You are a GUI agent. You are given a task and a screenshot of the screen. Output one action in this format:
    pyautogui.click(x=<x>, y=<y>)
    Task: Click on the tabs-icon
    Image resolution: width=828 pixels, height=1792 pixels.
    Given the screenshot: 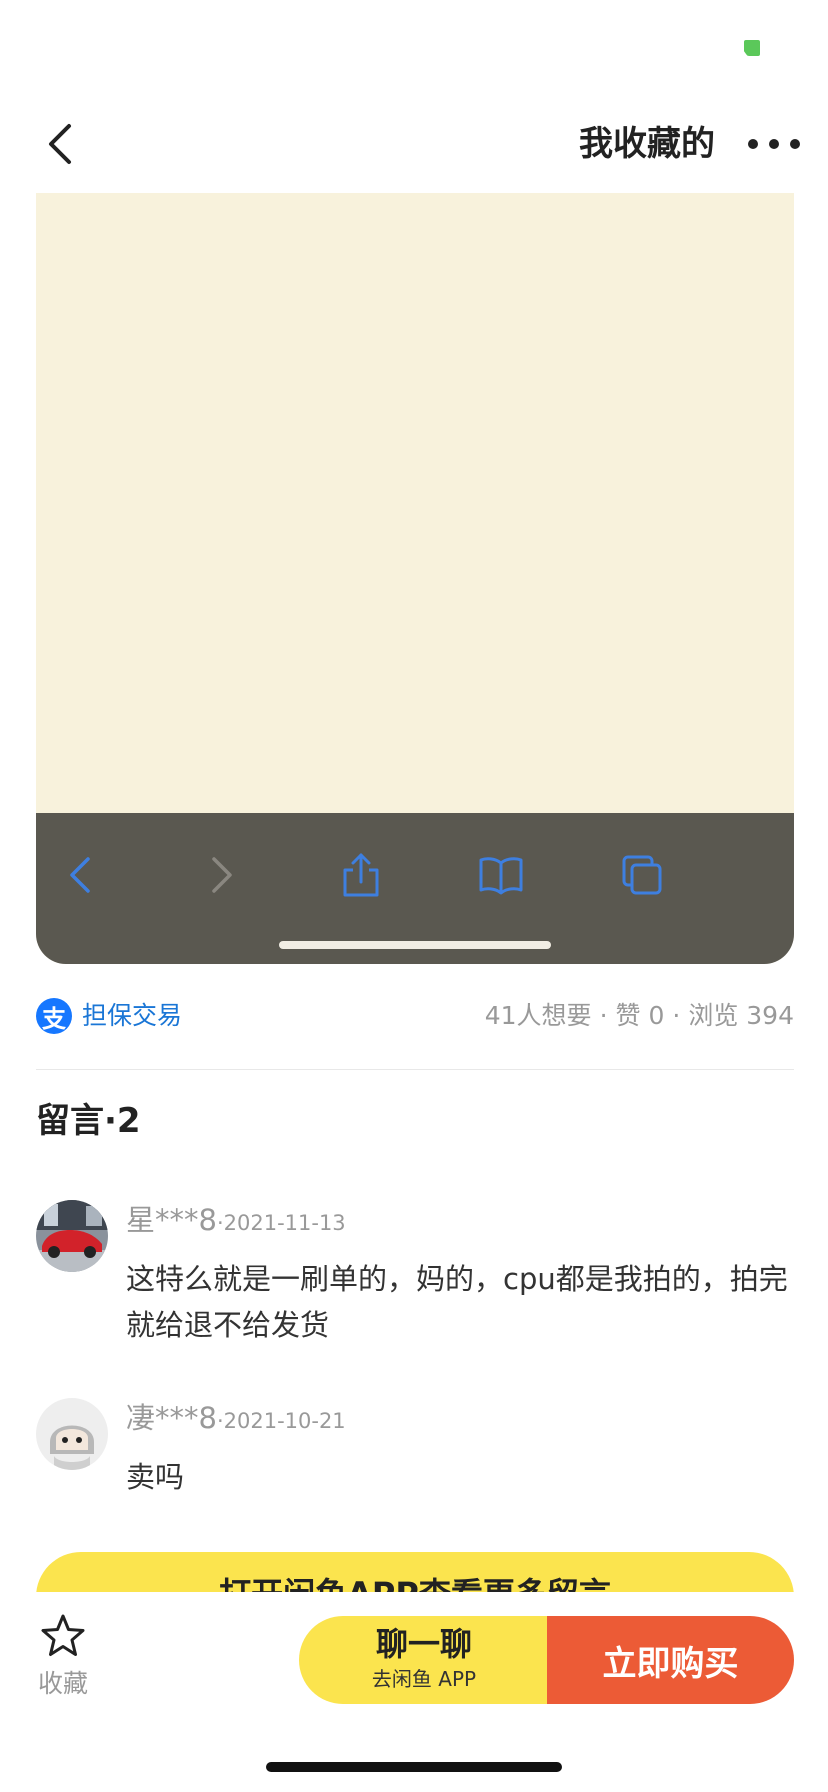 What is the action you would take?
    pyautogui.click(x=642, y=875)
    